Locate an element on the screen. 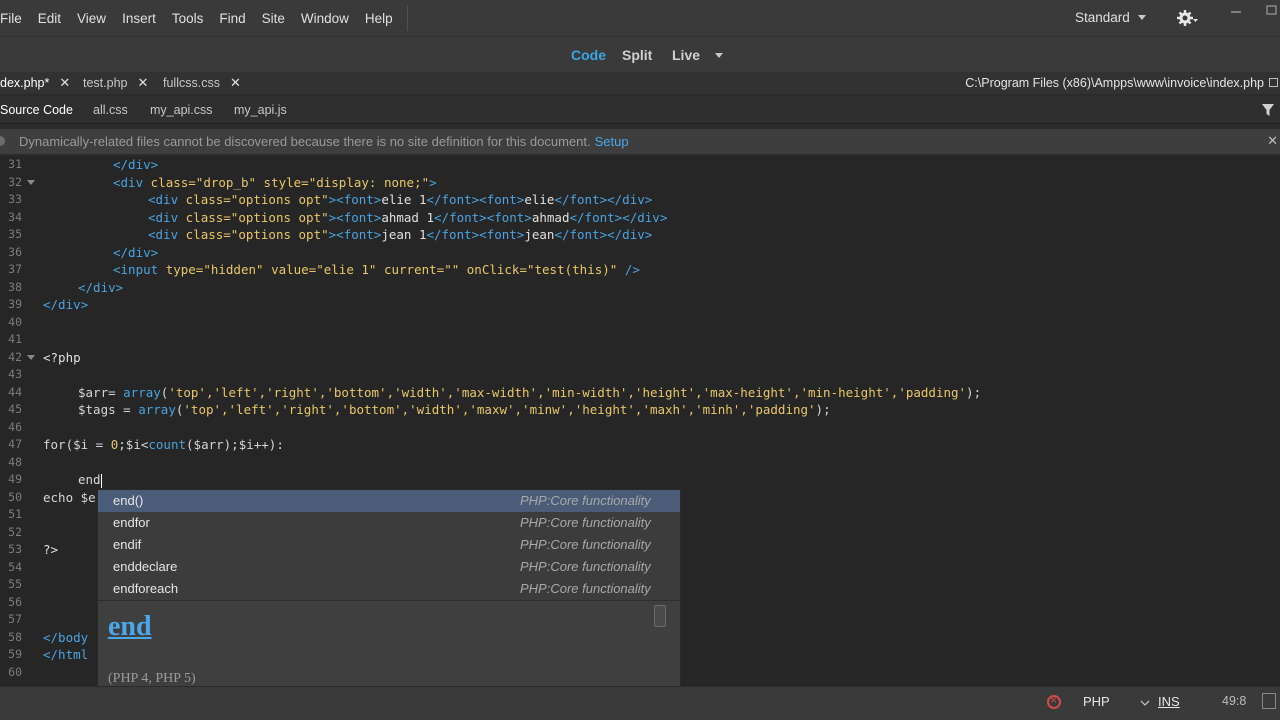 This screenshot has width=1280, height=720. code-hint-item: endif PHP:Core functionality is located at coordinates (389, 545).